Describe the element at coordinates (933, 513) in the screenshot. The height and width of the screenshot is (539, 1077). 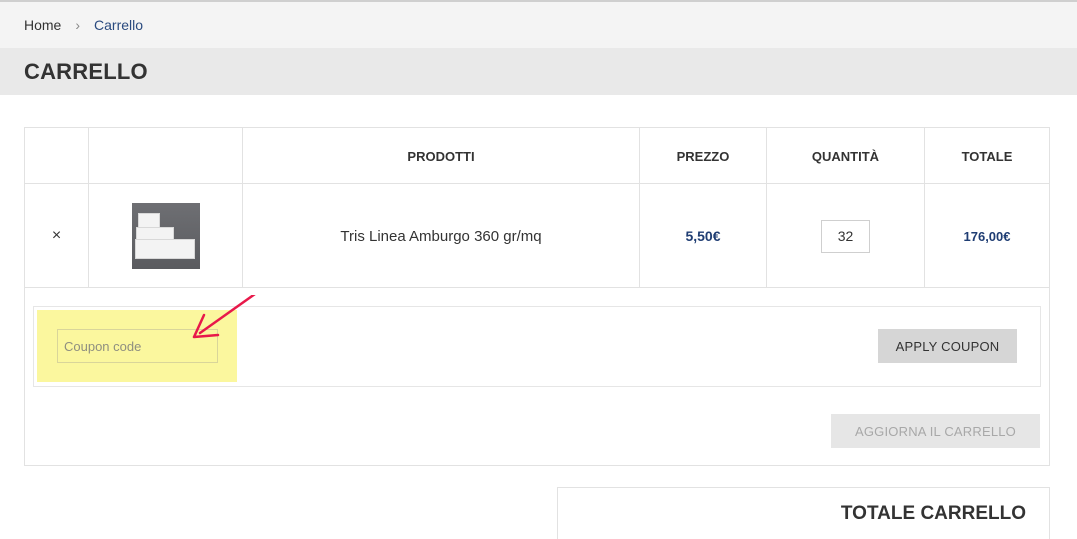
I see `cart-totals-title: TOTALE CARRELLO` at that location.